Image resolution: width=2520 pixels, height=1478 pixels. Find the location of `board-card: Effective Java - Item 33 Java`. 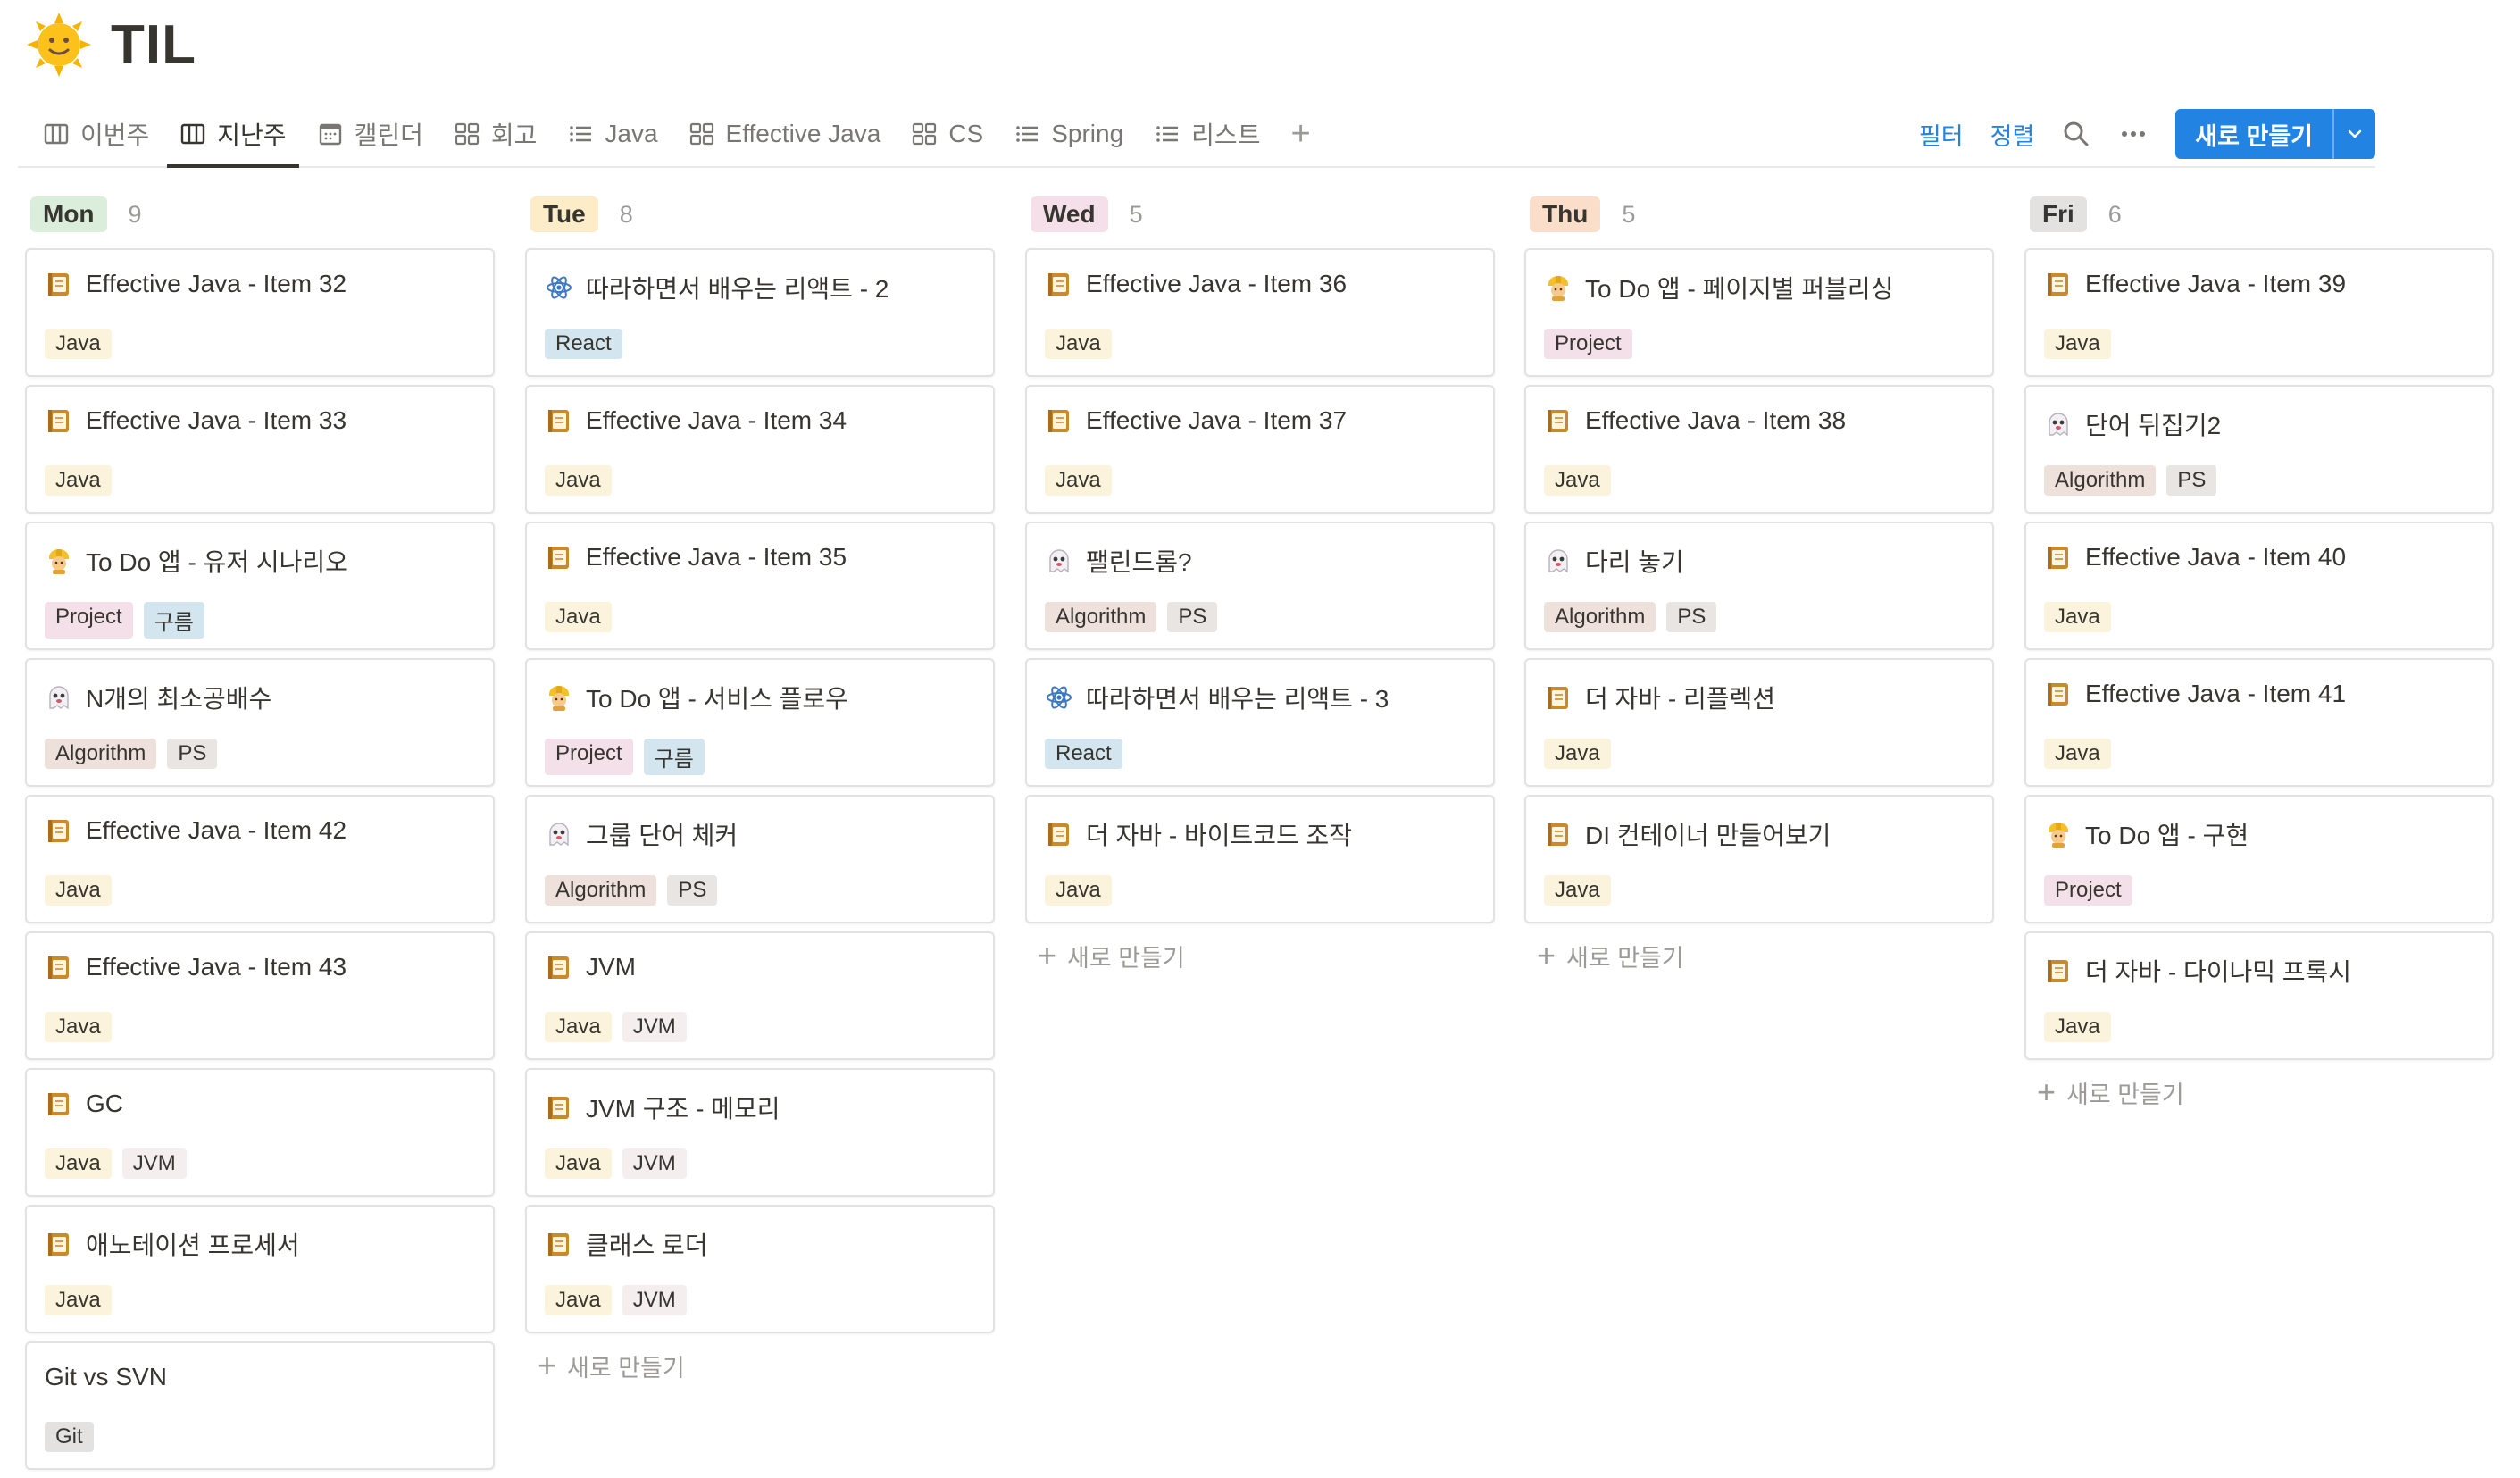

board-card: Effective Java - Item 33 Java is located at coordinates (260, 449).